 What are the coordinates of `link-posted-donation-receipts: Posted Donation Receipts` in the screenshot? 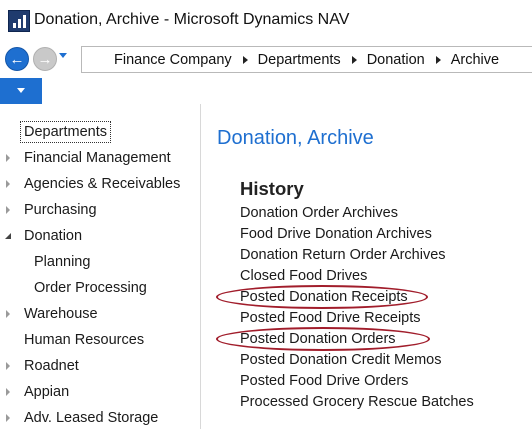 It's located at (324, 297).